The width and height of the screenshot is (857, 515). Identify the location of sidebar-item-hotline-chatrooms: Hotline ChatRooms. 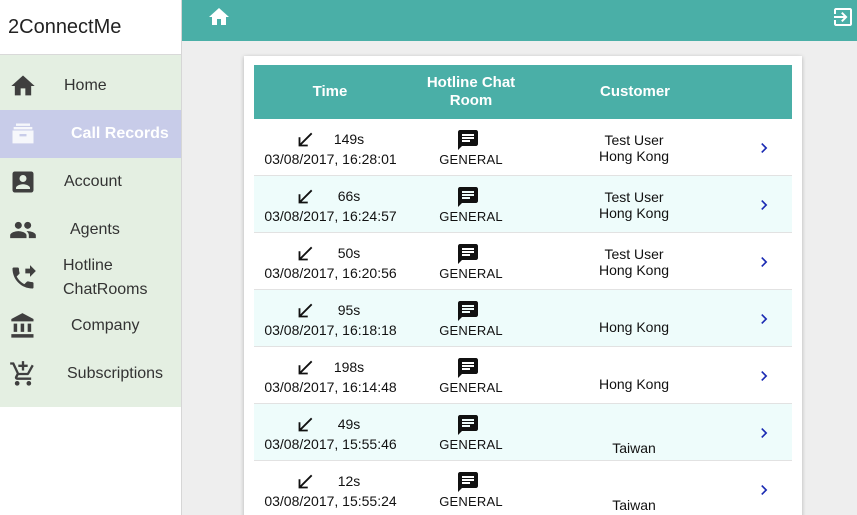
(90, 278).